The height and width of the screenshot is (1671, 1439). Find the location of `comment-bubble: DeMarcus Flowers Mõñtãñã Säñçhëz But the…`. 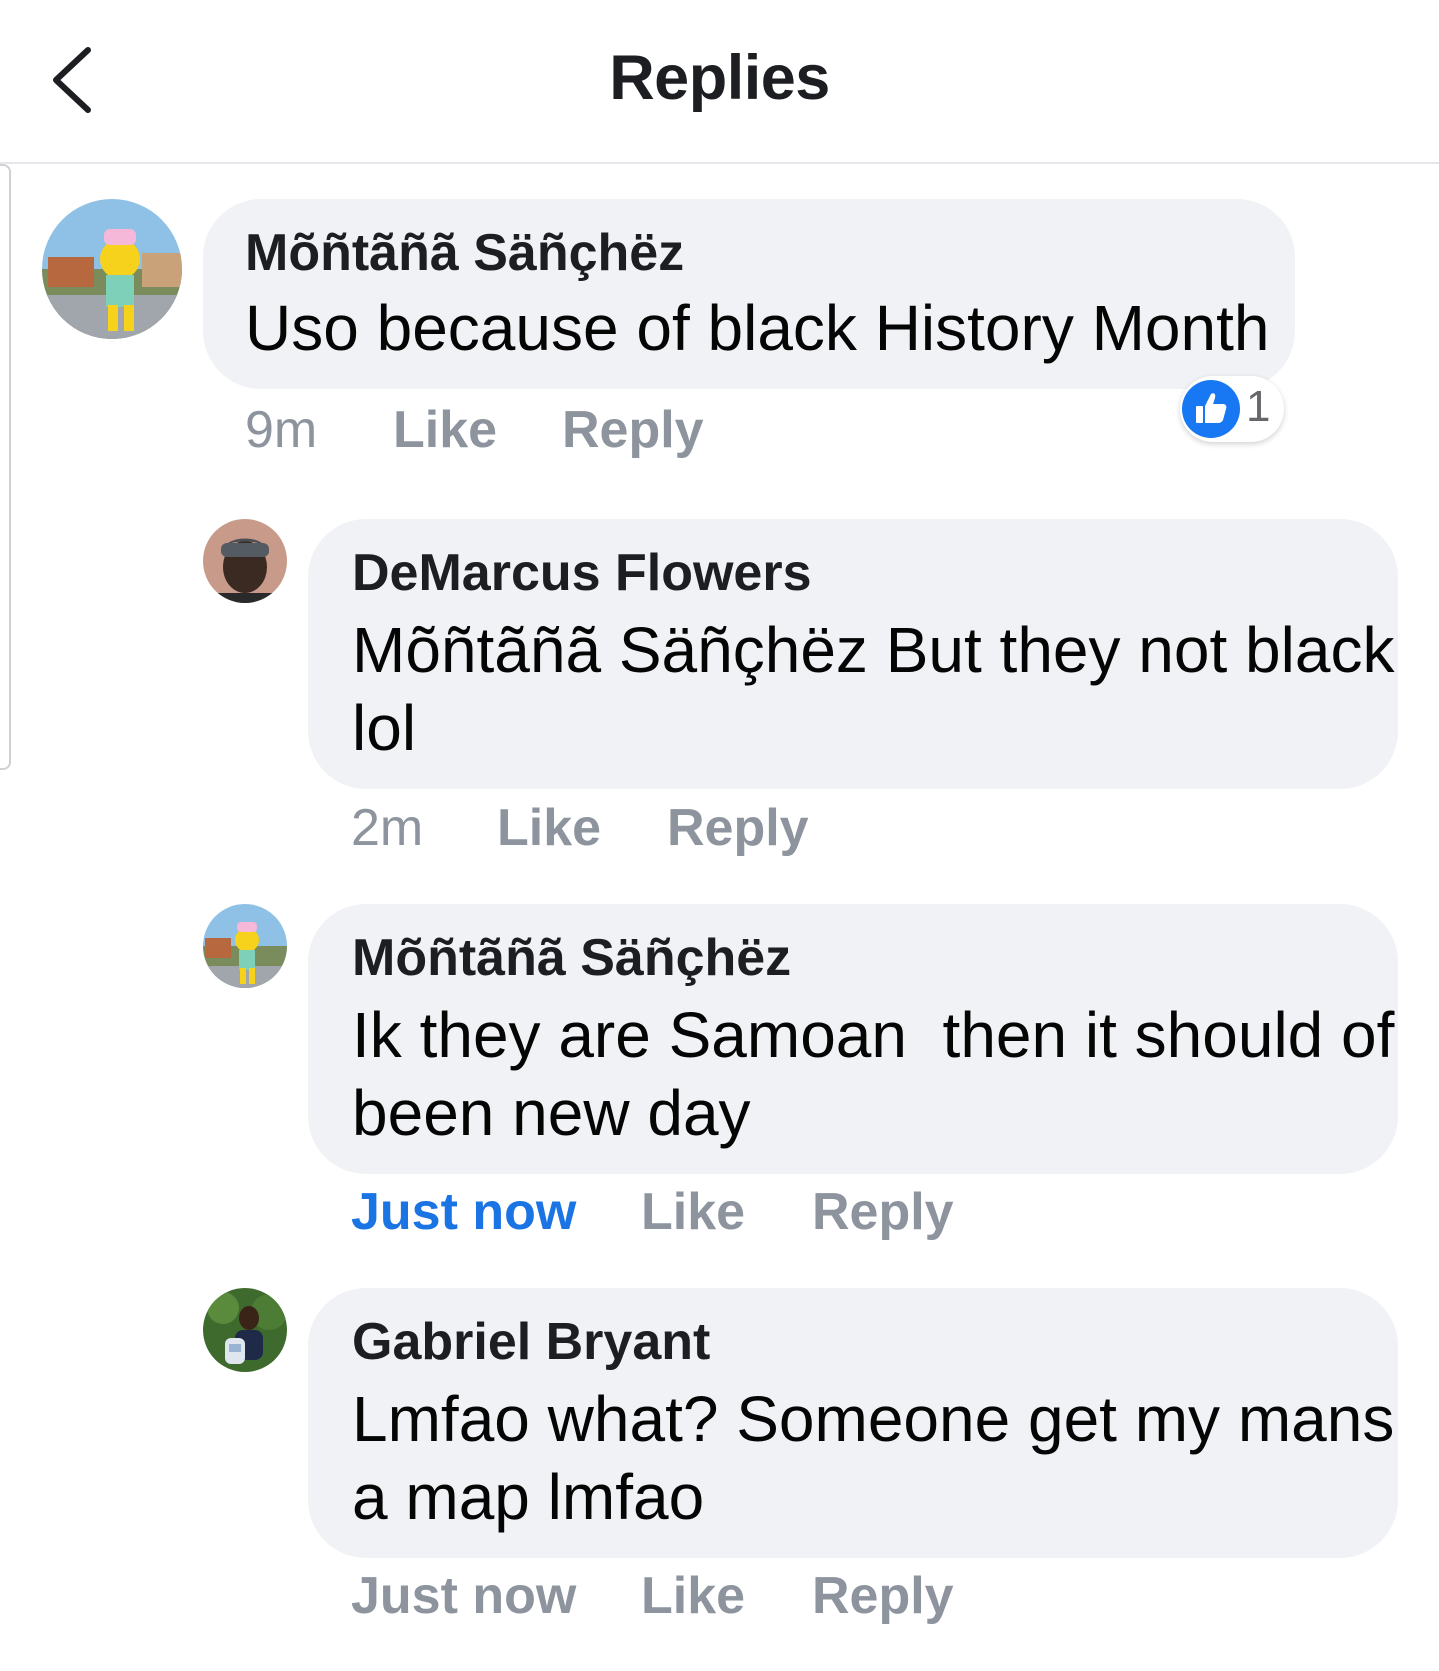

comment-bubble: DeMarcus Flowers Mõñtãñã Säñçhëz But the… is located at coordinates (853, 654).